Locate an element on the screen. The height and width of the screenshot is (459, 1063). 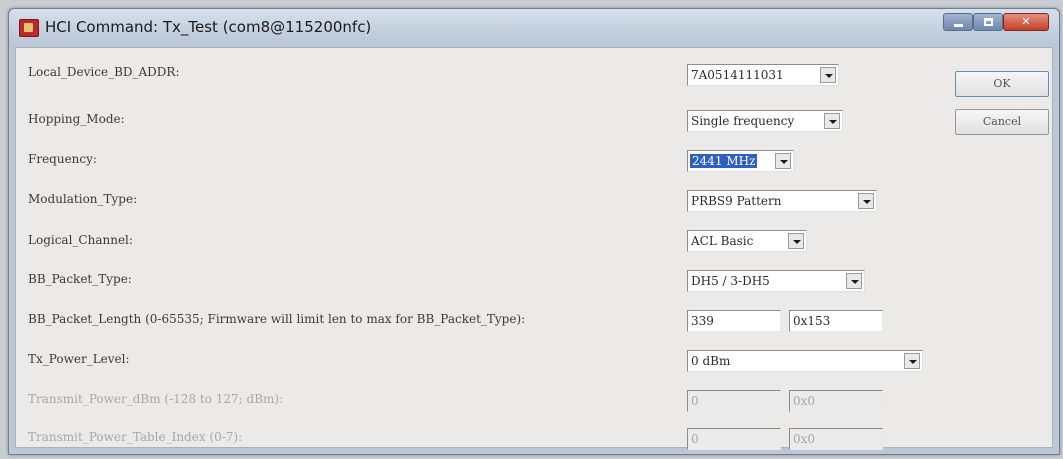
modulation-type-label: Modulation_Type: is located at coordinates (83, 199).